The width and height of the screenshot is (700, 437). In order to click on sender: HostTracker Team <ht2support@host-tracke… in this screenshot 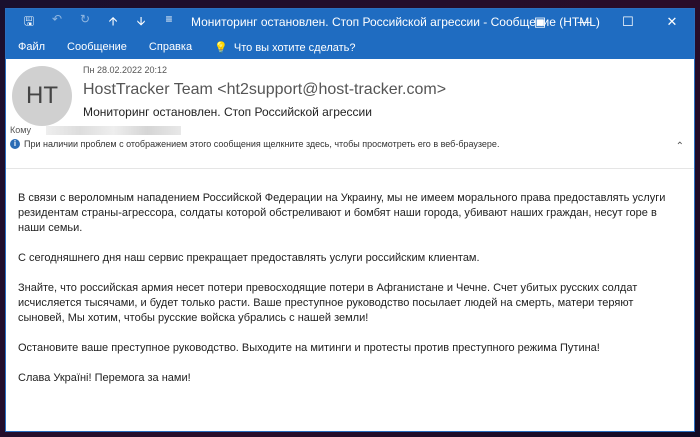, I will do `click(264, 90)`.